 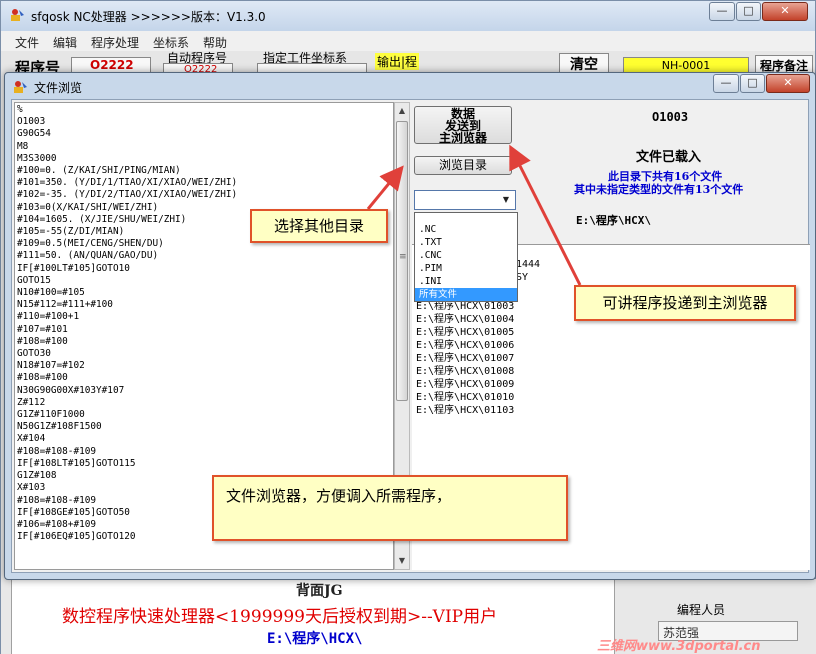 I want to click on callout-file-browser: 文件浏览器，方便调入所需程序，, so click(x=390, y=508).